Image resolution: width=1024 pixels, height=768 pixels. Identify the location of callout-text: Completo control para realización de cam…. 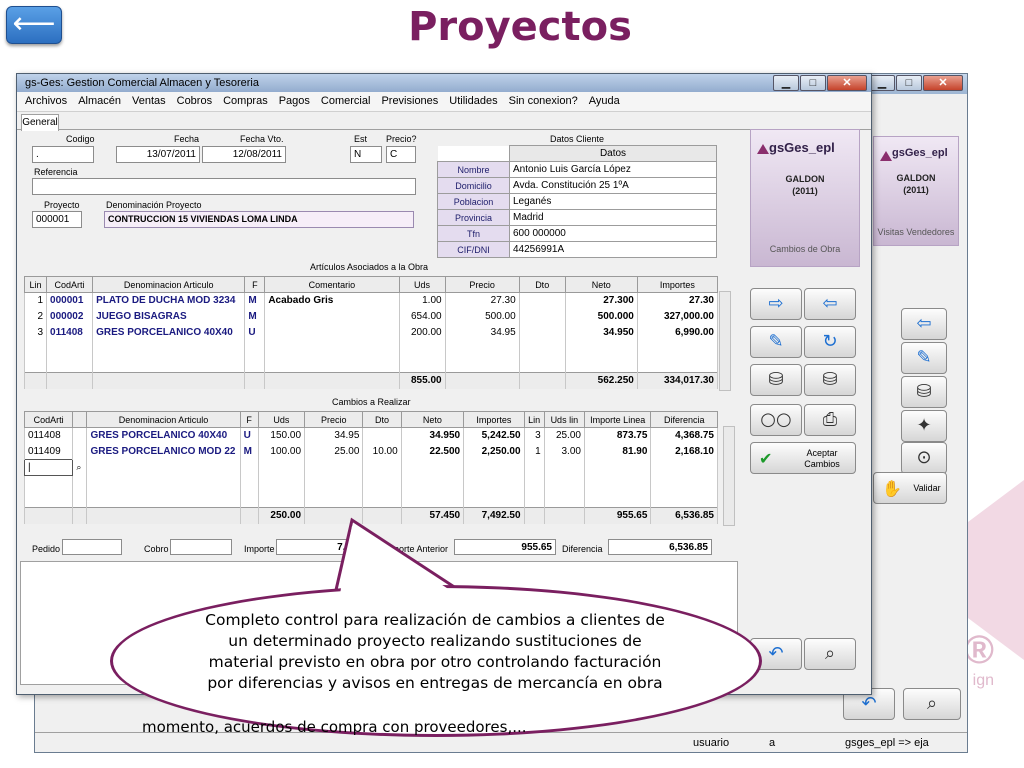
(435, 651).